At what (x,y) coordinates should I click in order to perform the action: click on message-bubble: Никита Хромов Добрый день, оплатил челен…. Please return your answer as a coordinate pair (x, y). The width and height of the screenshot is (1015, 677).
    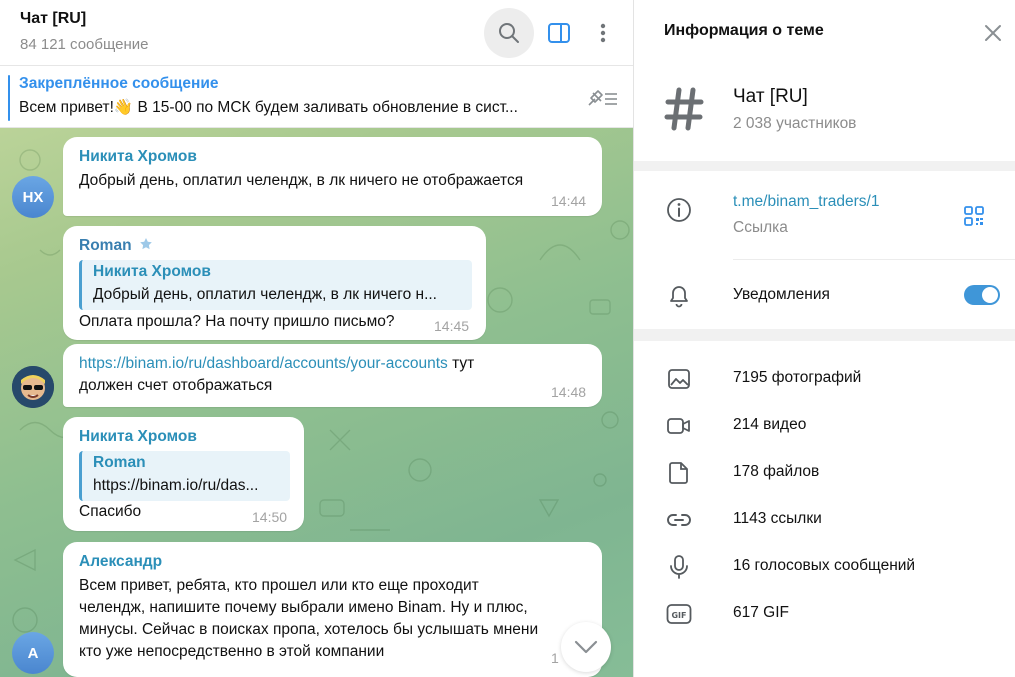
    Looking at the image, I should click on (332, 176).